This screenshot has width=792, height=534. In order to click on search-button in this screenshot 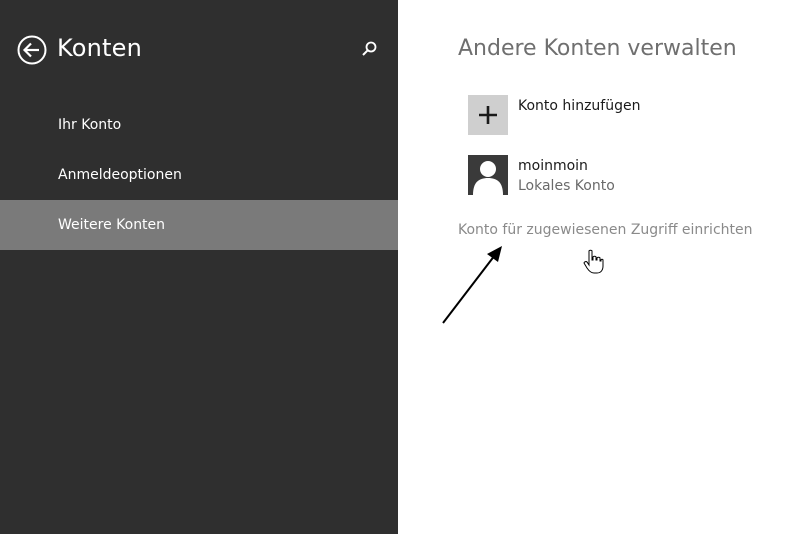, I will do `click(369, 49)`.